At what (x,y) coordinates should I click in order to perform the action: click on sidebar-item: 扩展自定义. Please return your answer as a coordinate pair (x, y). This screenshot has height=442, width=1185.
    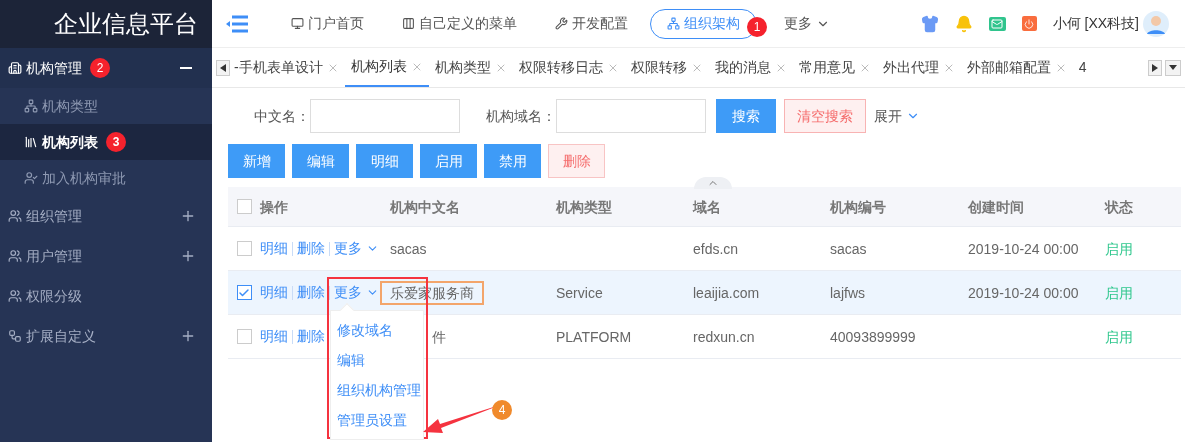
    Looking at the image, I should click on (106, 336).